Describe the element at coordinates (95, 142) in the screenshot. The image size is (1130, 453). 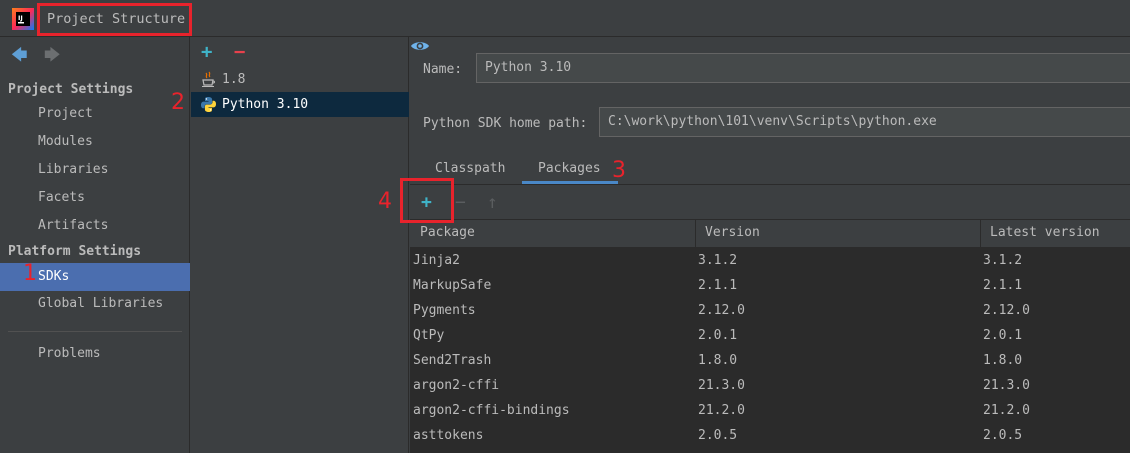
I see `sidebar-item-modules: Modules` at that location.